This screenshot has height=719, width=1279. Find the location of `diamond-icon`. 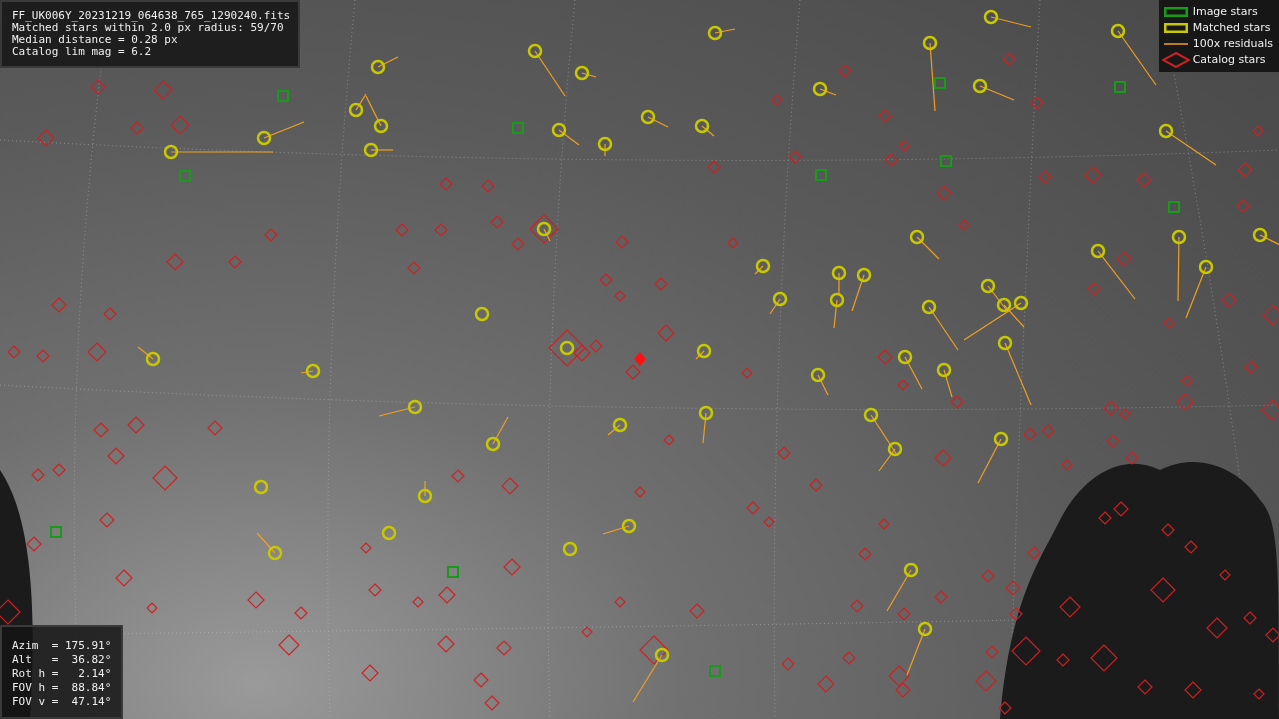

diamond-icon is located at coordinates (1175, 60).